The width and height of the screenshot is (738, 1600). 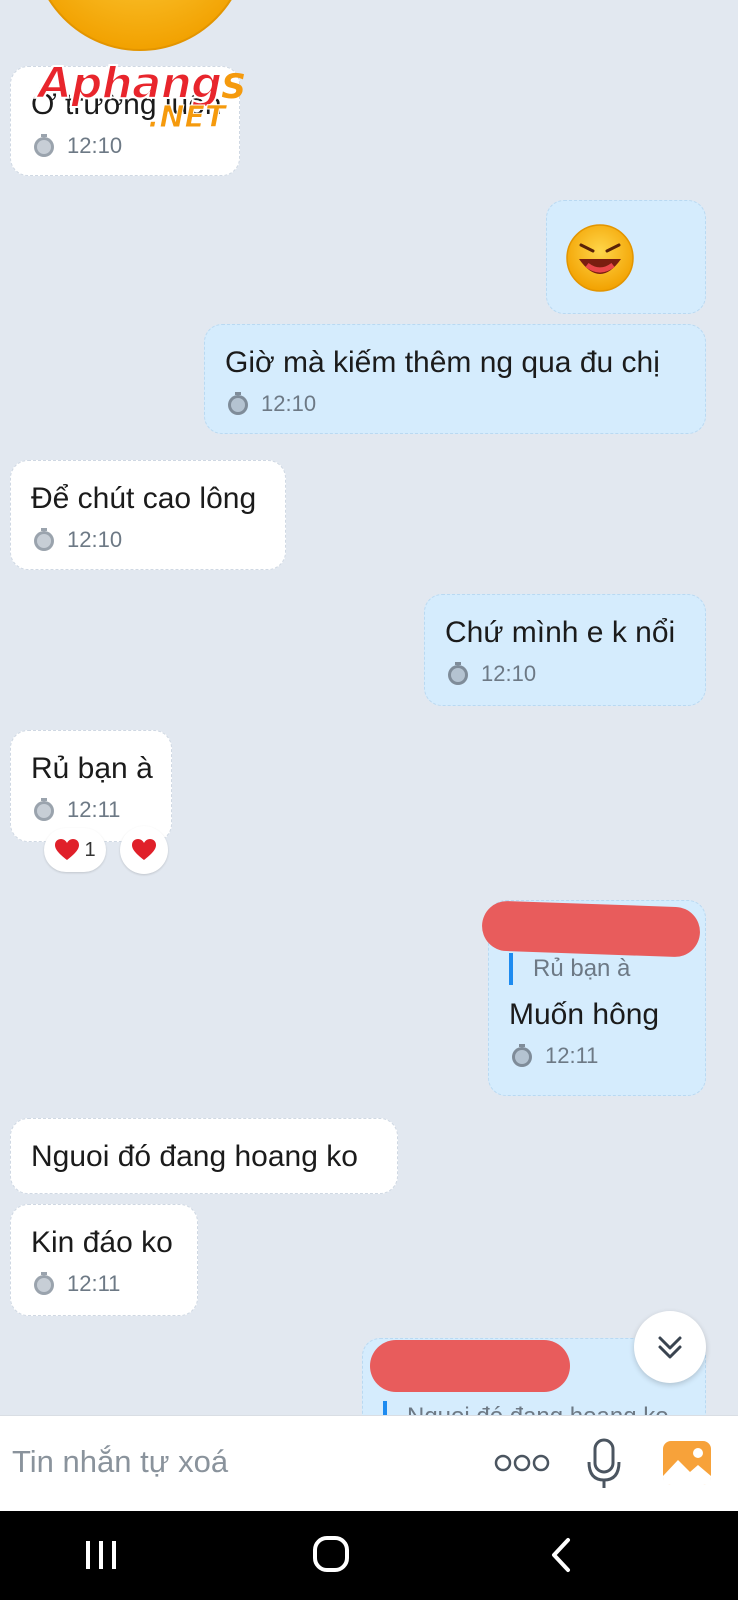 I want to click on reaction-count-badge: 1, so click(x=75, y=850).